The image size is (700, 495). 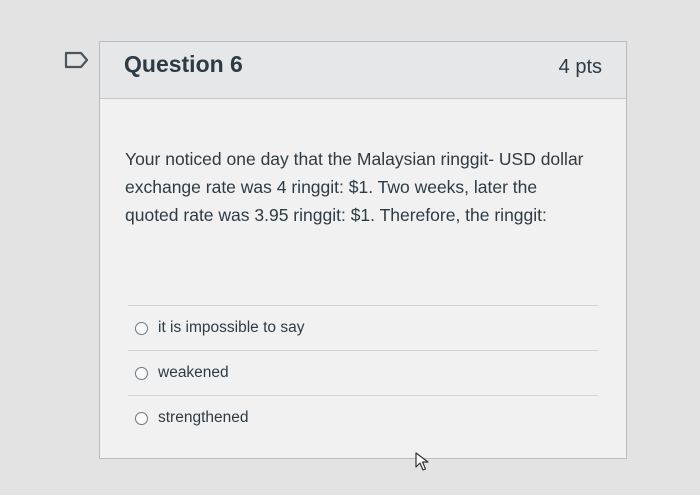 What do you see at coordinates (363, 327) in the screenshot?
I see `answer-option: it is impossible to say` at bounding box center [363, 327].